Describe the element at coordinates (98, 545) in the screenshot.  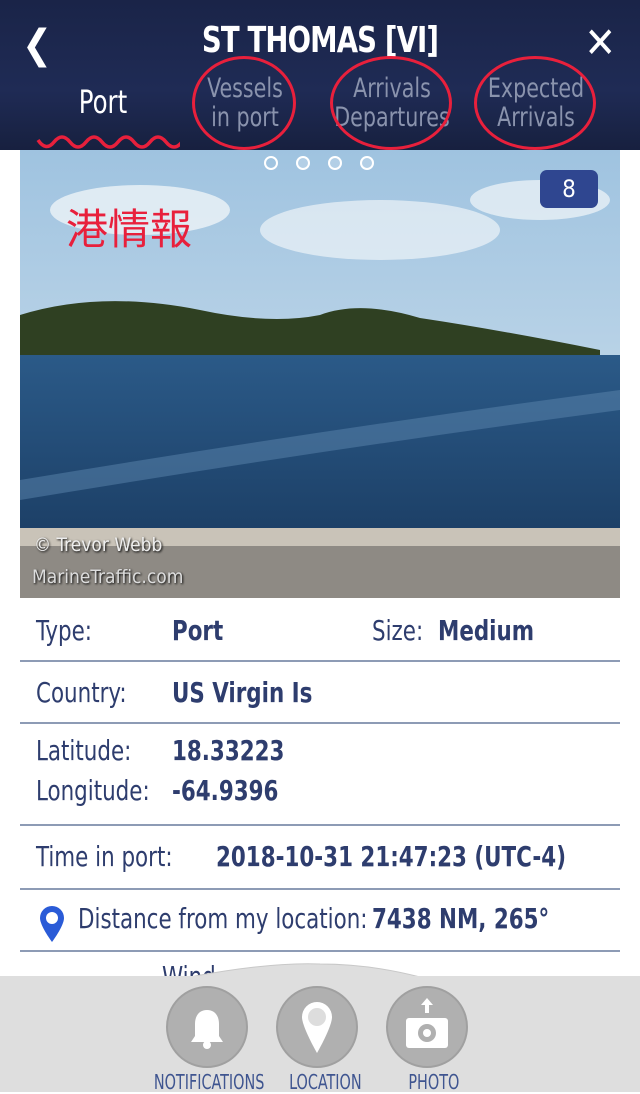
I see `photo-credit: © Trevor Webb` at that location.